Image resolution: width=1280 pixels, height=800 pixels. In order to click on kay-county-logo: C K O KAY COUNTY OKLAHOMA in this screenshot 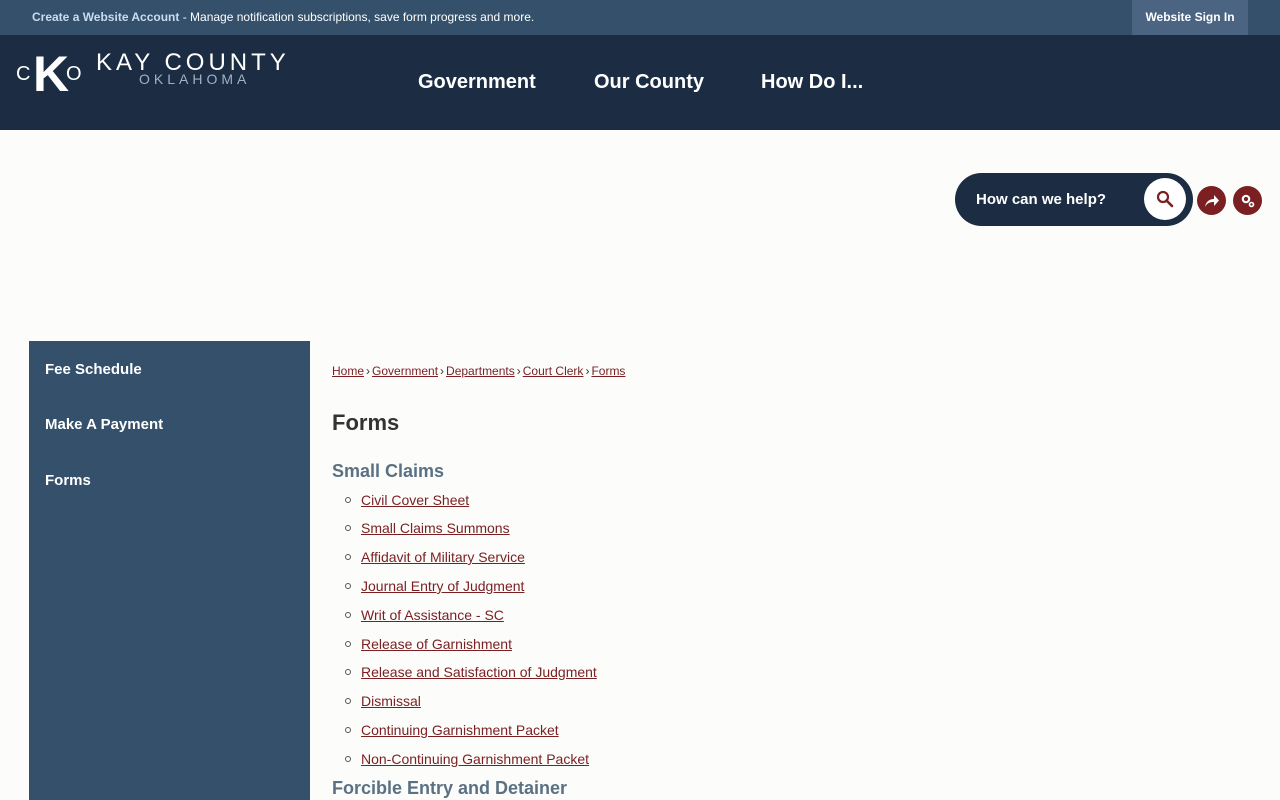, I will do `click(156, 79)`.